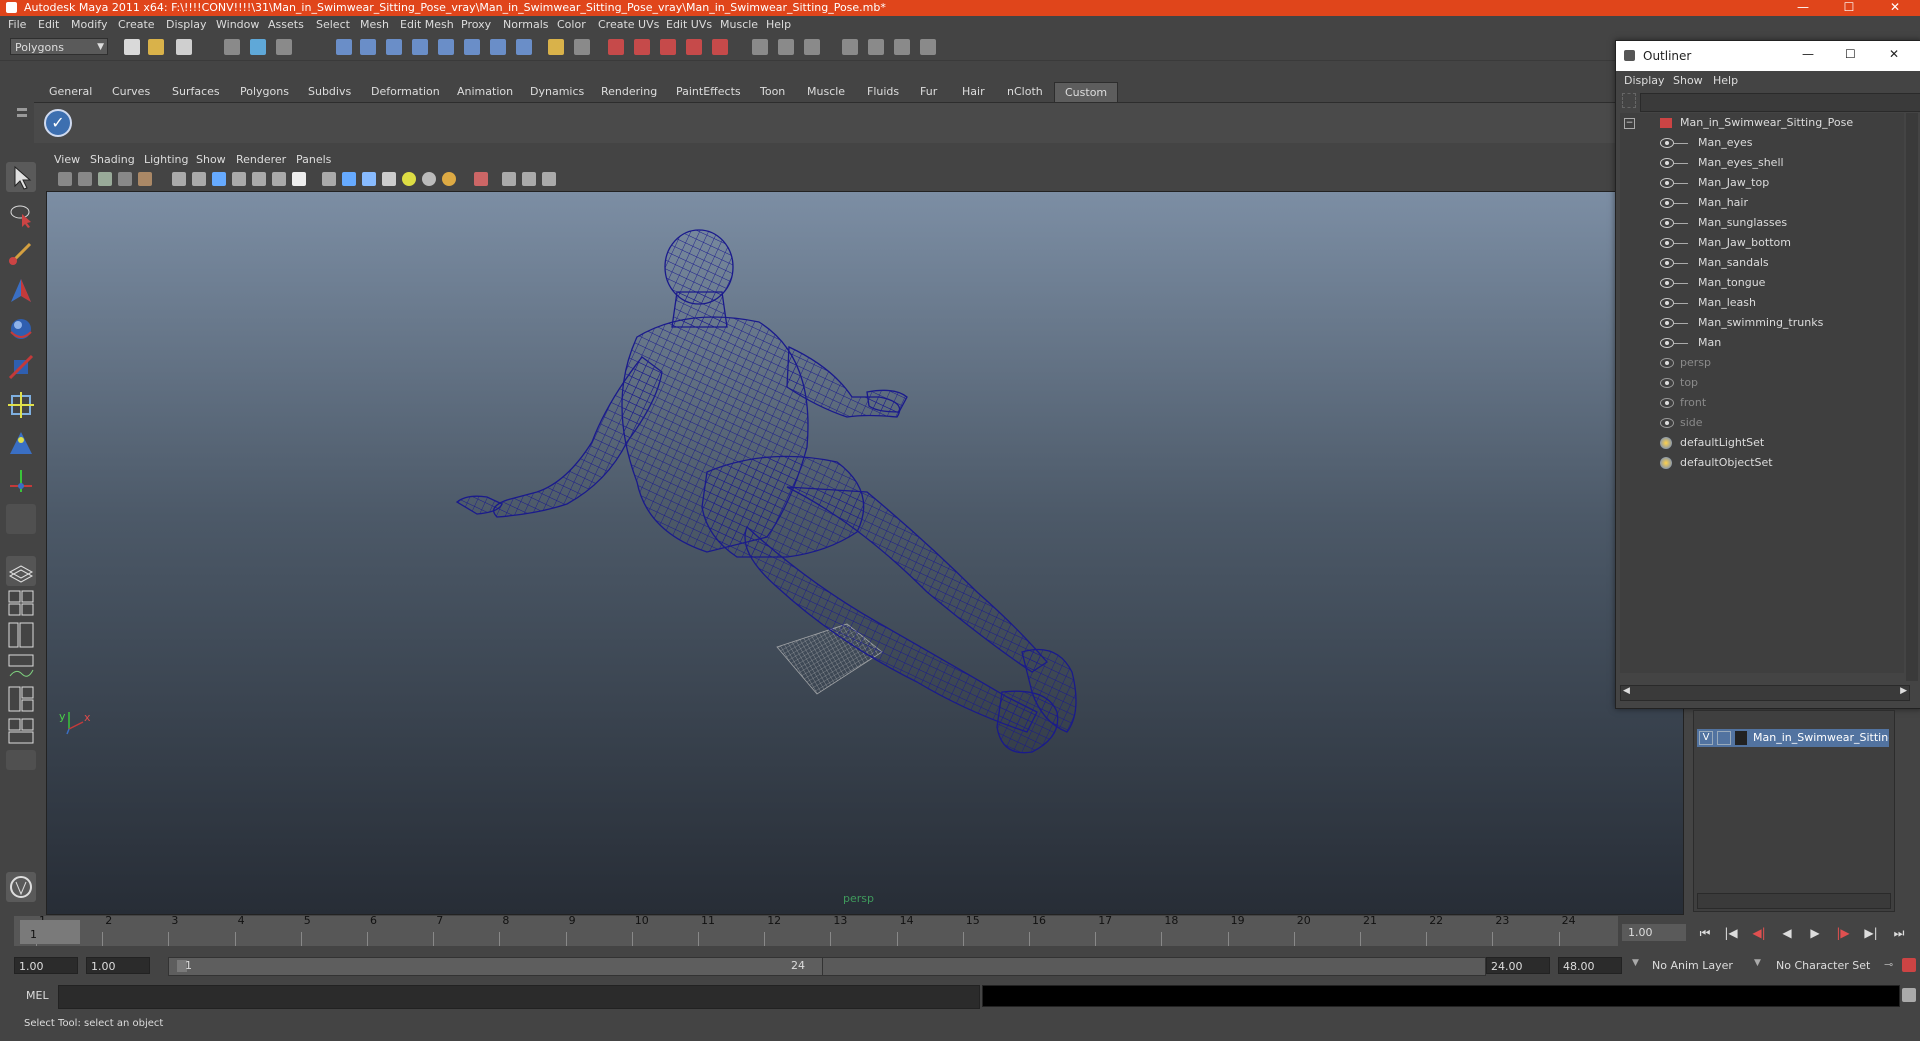 The image size is (1920, 1041). What do you see at coordinates (883, 92) in the screenshot?
I see `shelf-tab-fluids: Fluids` at bounding box center [883, 92].